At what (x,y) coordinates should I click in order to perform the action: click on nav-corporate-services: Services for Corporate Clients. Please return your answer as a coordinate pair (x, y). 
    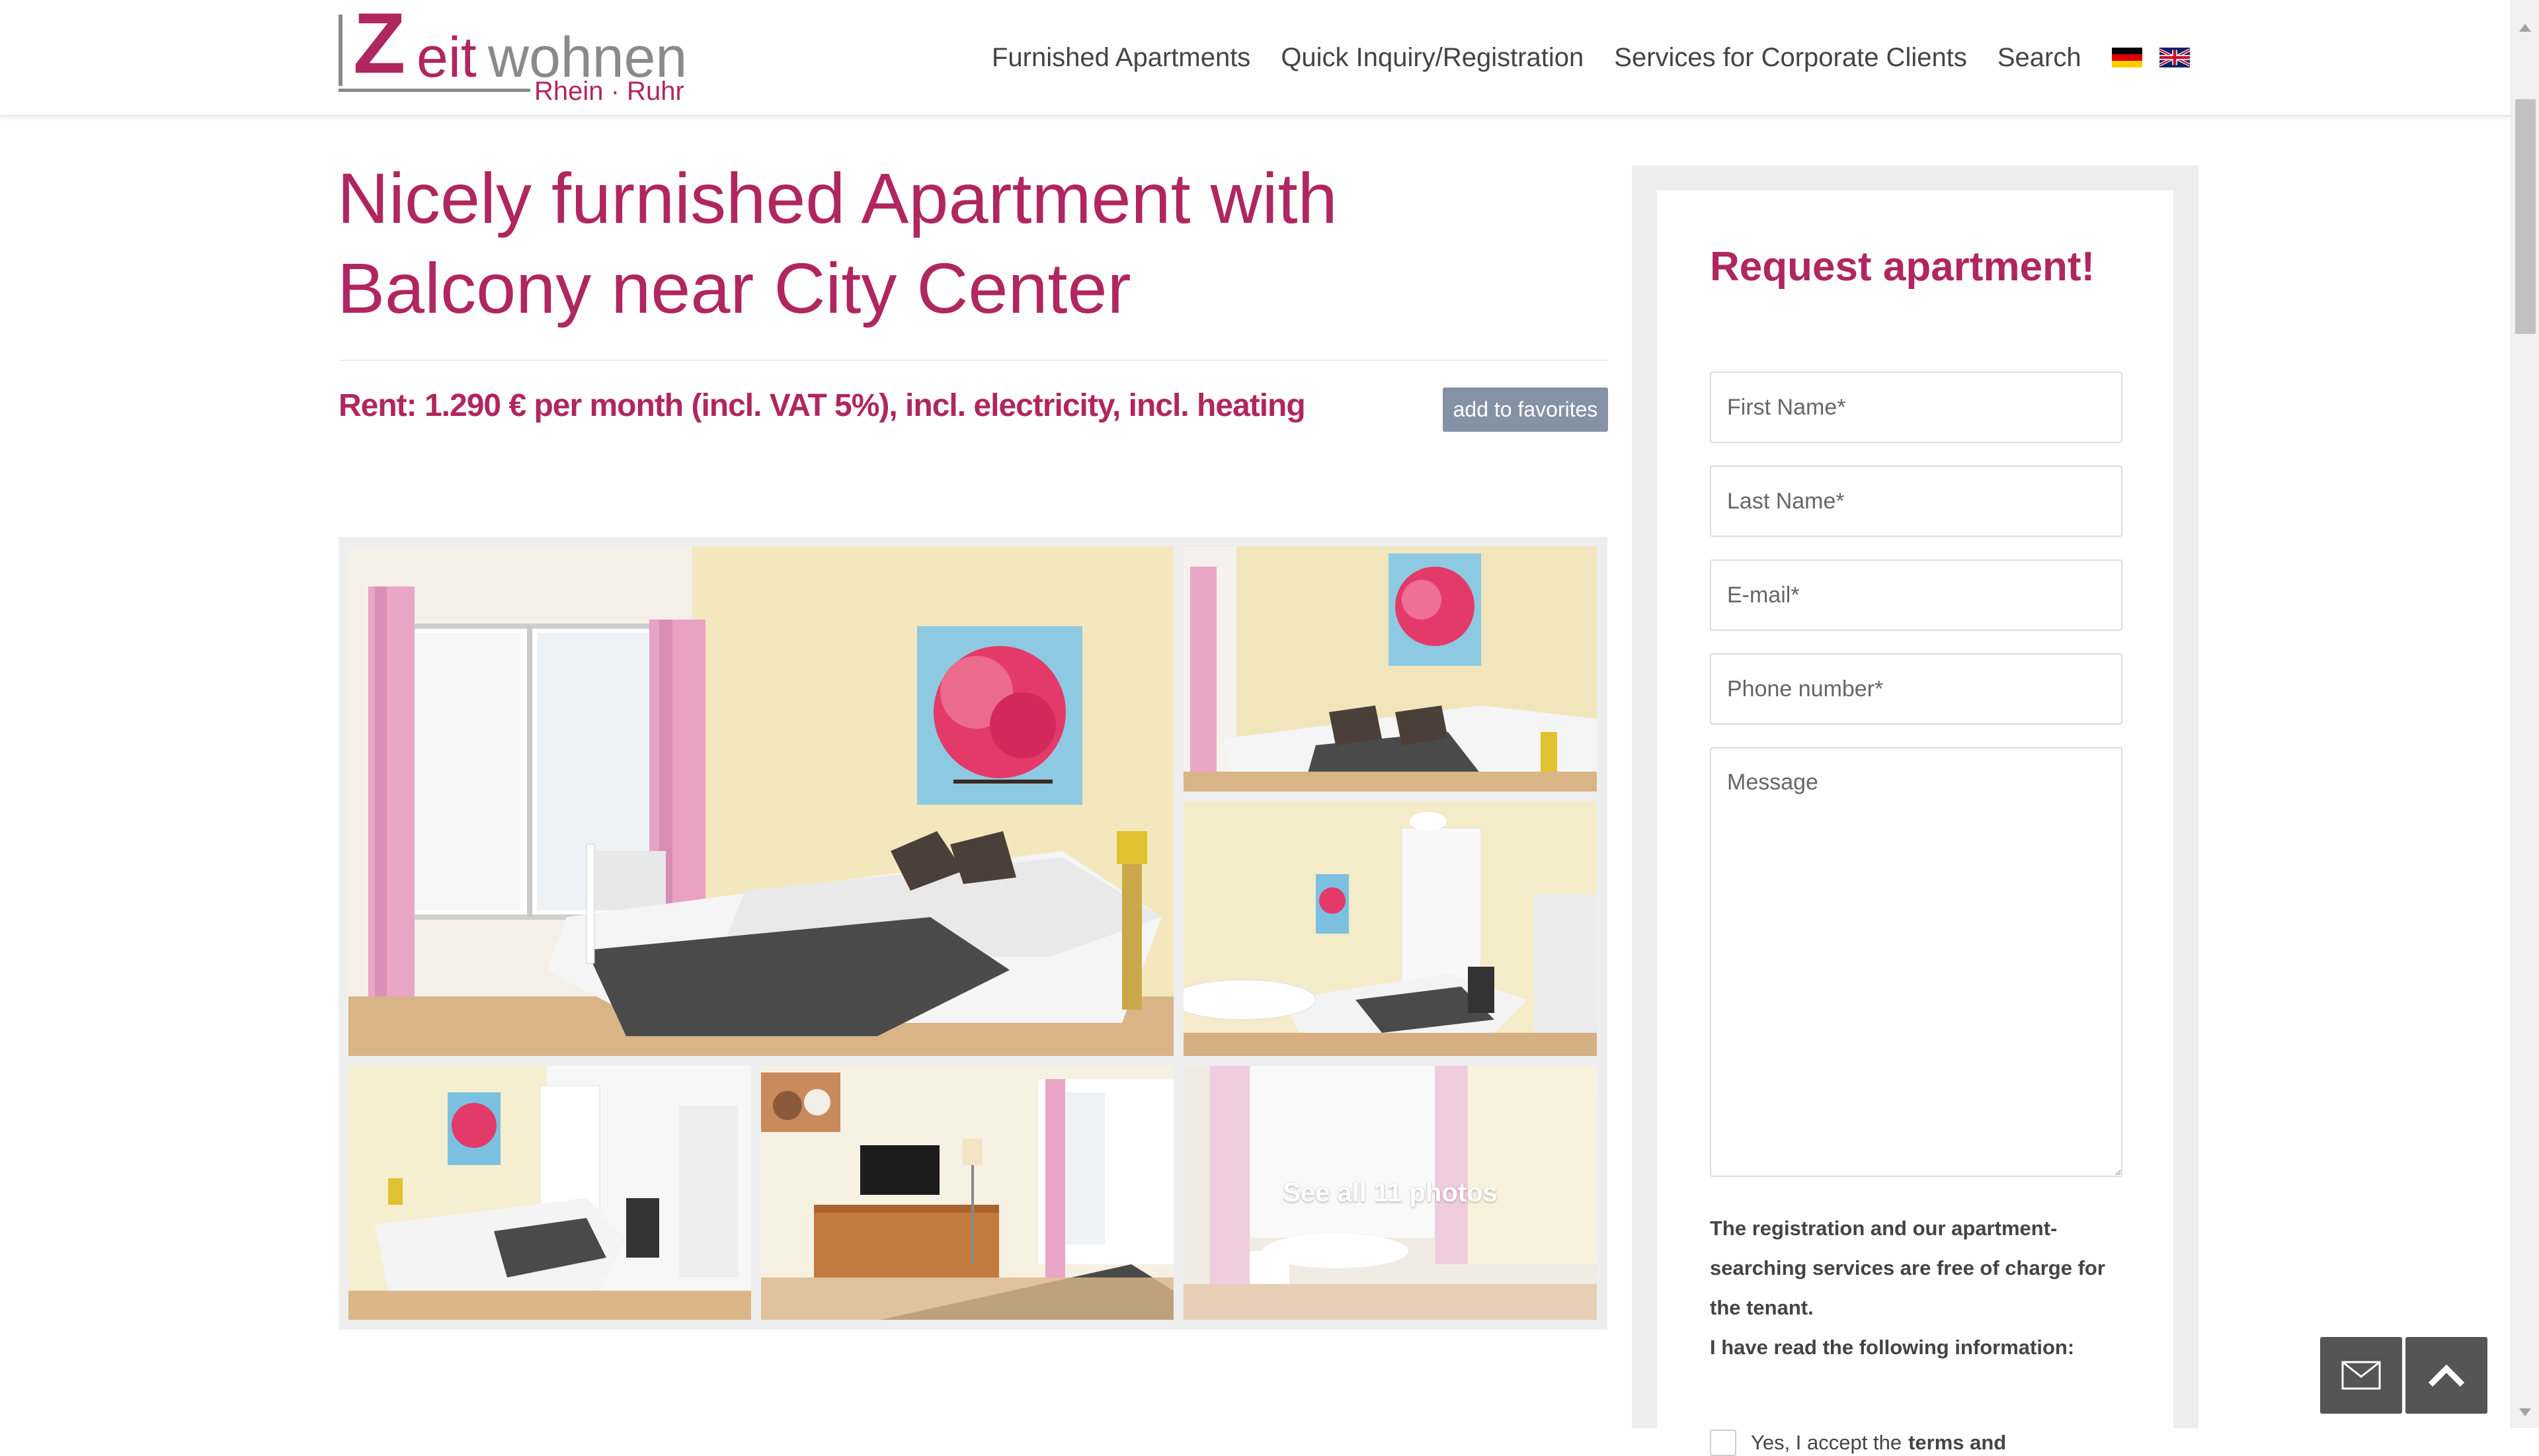
    Looking at the image, I should click on (1790, 58).